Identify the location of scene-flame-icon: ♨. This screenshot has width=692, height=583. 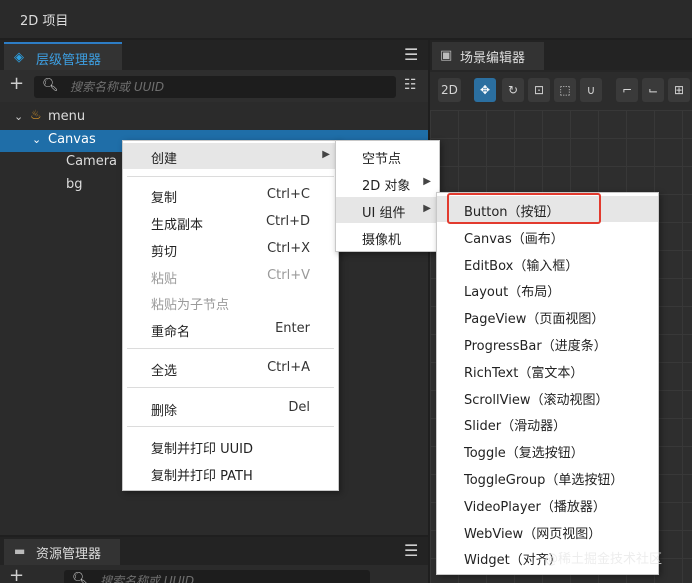
(36, 115).